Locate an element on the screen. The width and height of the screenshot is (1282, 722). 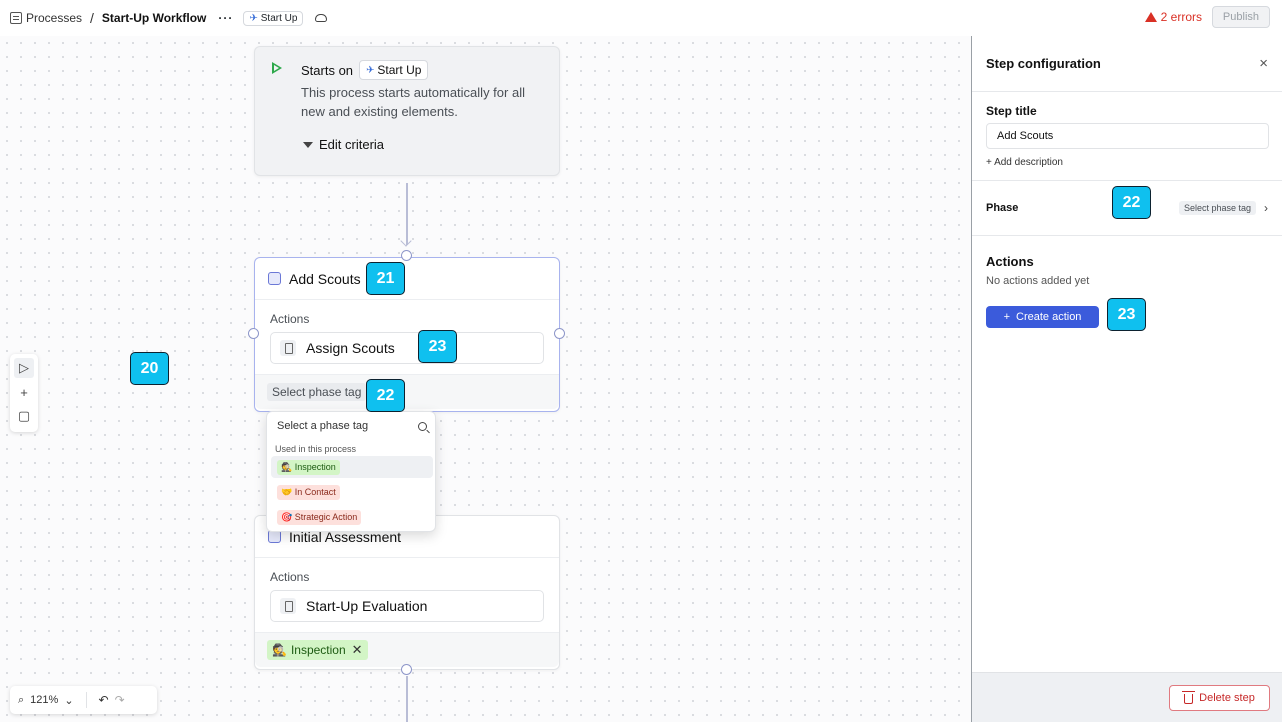
errors-indicator: 2 errors is located at coordinates (1173, 17).